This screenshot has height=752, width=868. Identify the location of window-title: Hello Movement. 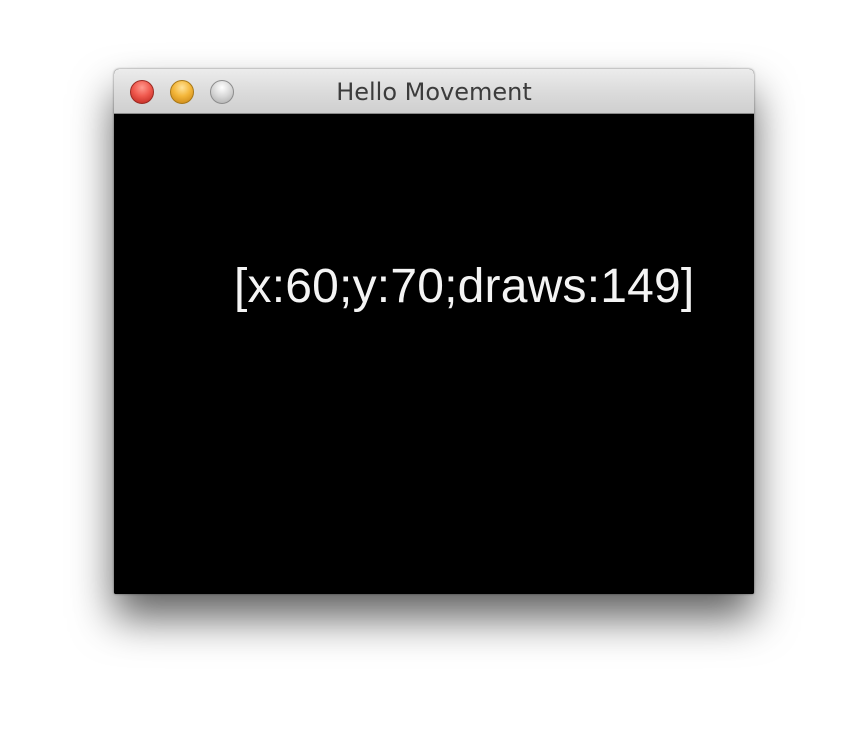
(434, 92).